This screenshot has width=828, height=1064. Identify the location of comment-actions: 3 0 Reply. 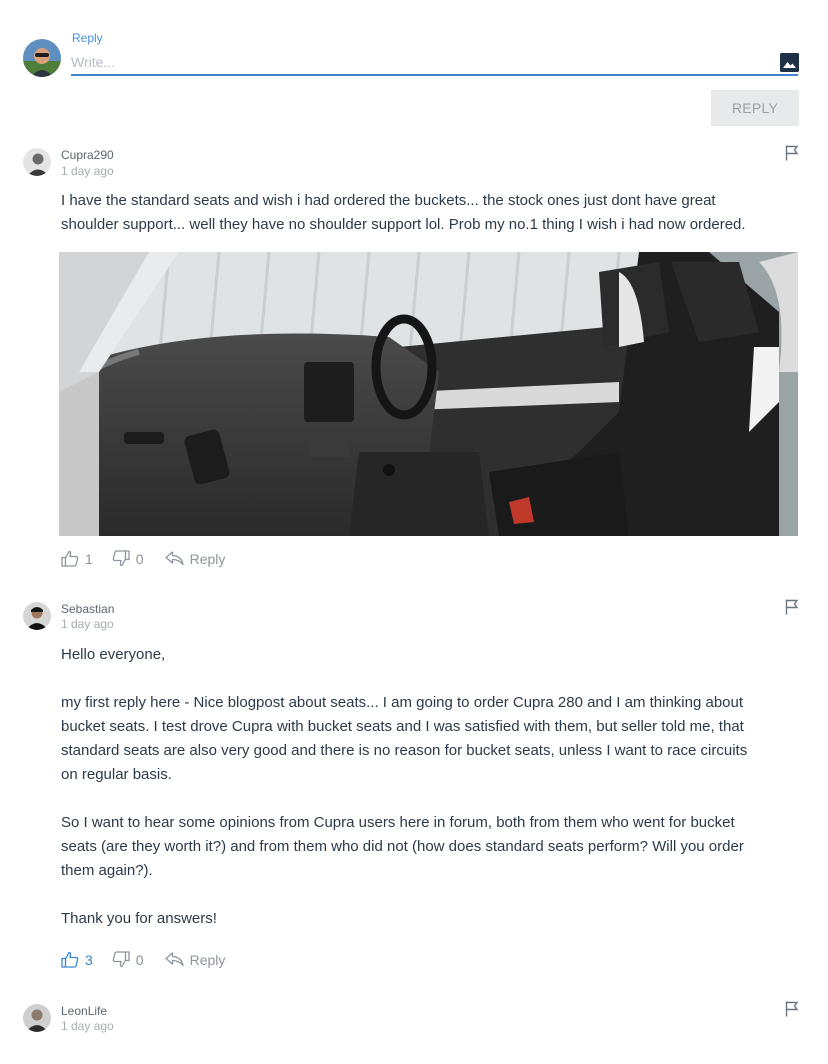
(143, 959).